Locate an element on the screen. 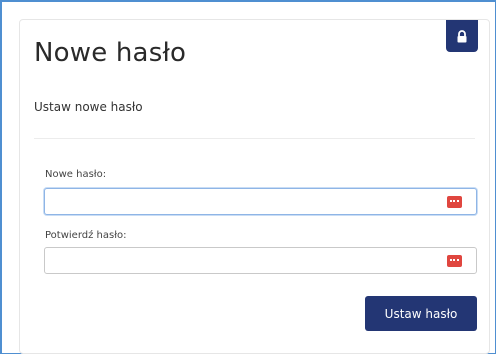 The height and width of the screenshot is (354, 496). new-password-input is located at coordinates (260, 201).